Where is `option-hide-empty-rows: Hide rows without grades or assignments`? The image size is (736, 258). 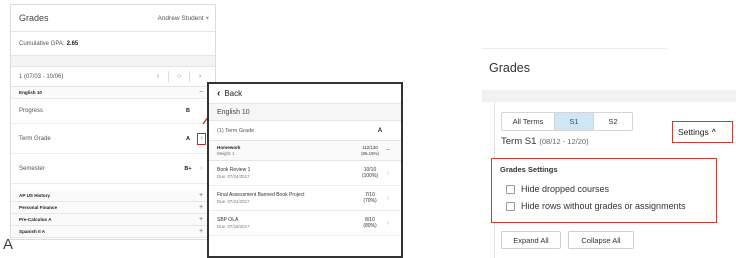 option-hide-empty-rows: Hide rows without grades or assignments is located at coordinates (596, 206).